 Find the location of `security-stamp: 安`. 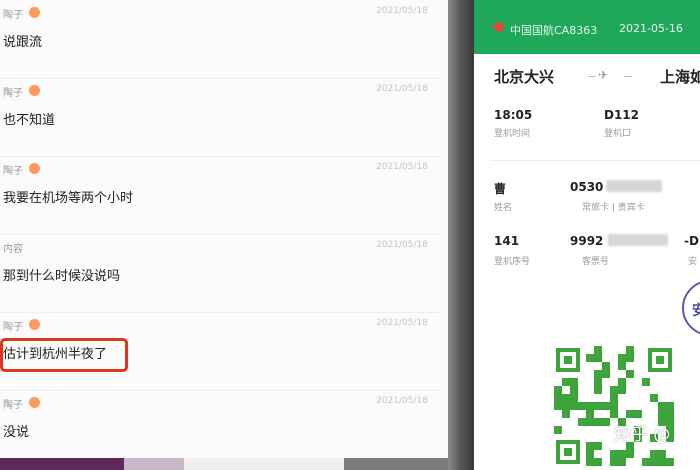

security-stamp: 安 is located at coordinates (691, 308).